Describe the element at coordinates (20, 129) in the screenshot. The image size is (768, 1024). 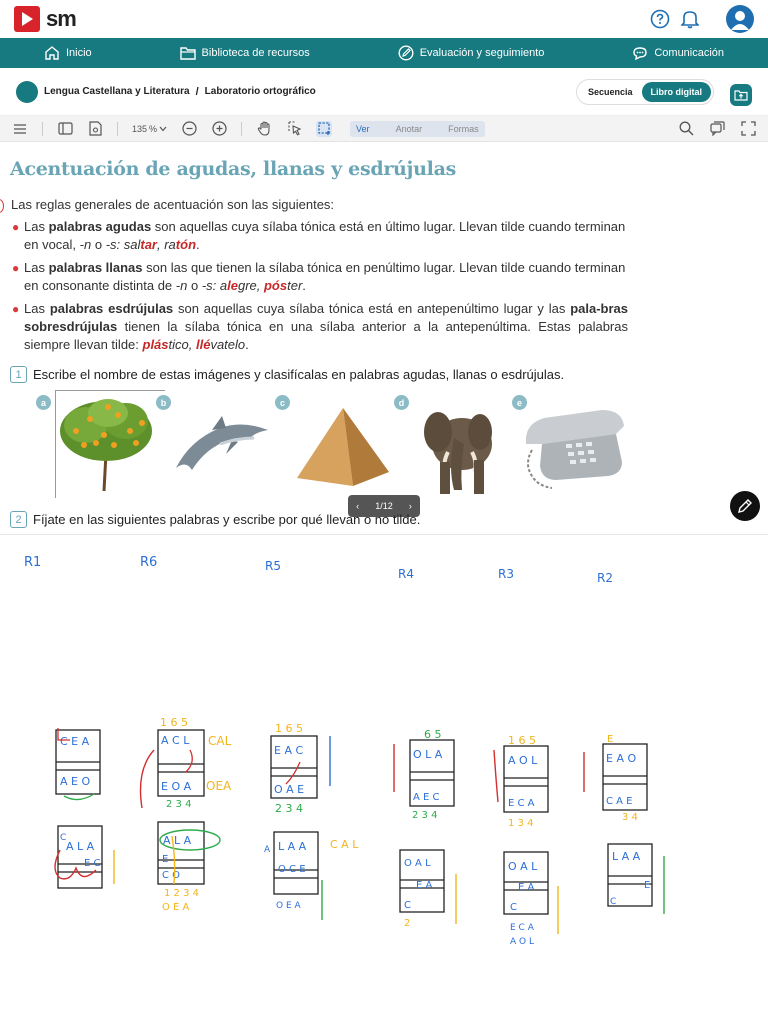
I see `menu-icon` at that location.